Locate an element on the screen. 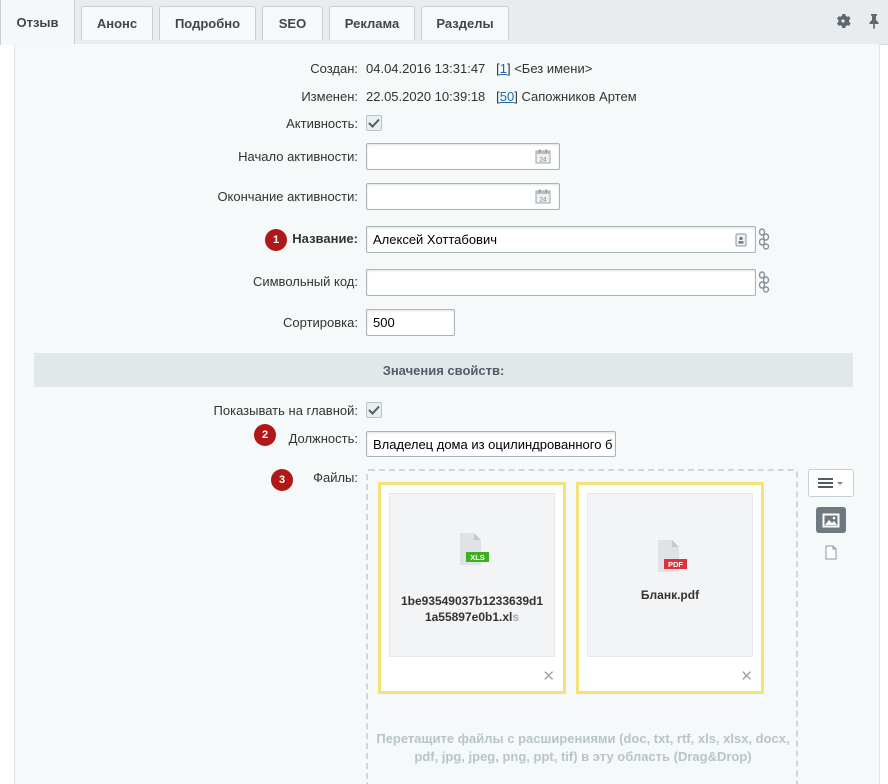 The height and width of the screenshot is (784, 888). tab-announce: Анонс is located at coordinates (117, 23).